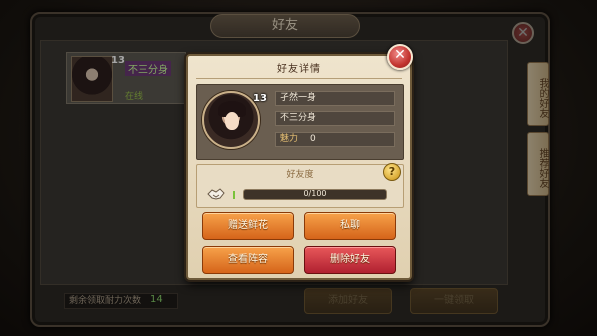 Image resolution: width=597 pixels, height=336 pixels. What do you see at coordinates (248, 226) in the screenshot?
I see `send-flowers-button: 赠送鲜花` at bounding box center [248, 226].